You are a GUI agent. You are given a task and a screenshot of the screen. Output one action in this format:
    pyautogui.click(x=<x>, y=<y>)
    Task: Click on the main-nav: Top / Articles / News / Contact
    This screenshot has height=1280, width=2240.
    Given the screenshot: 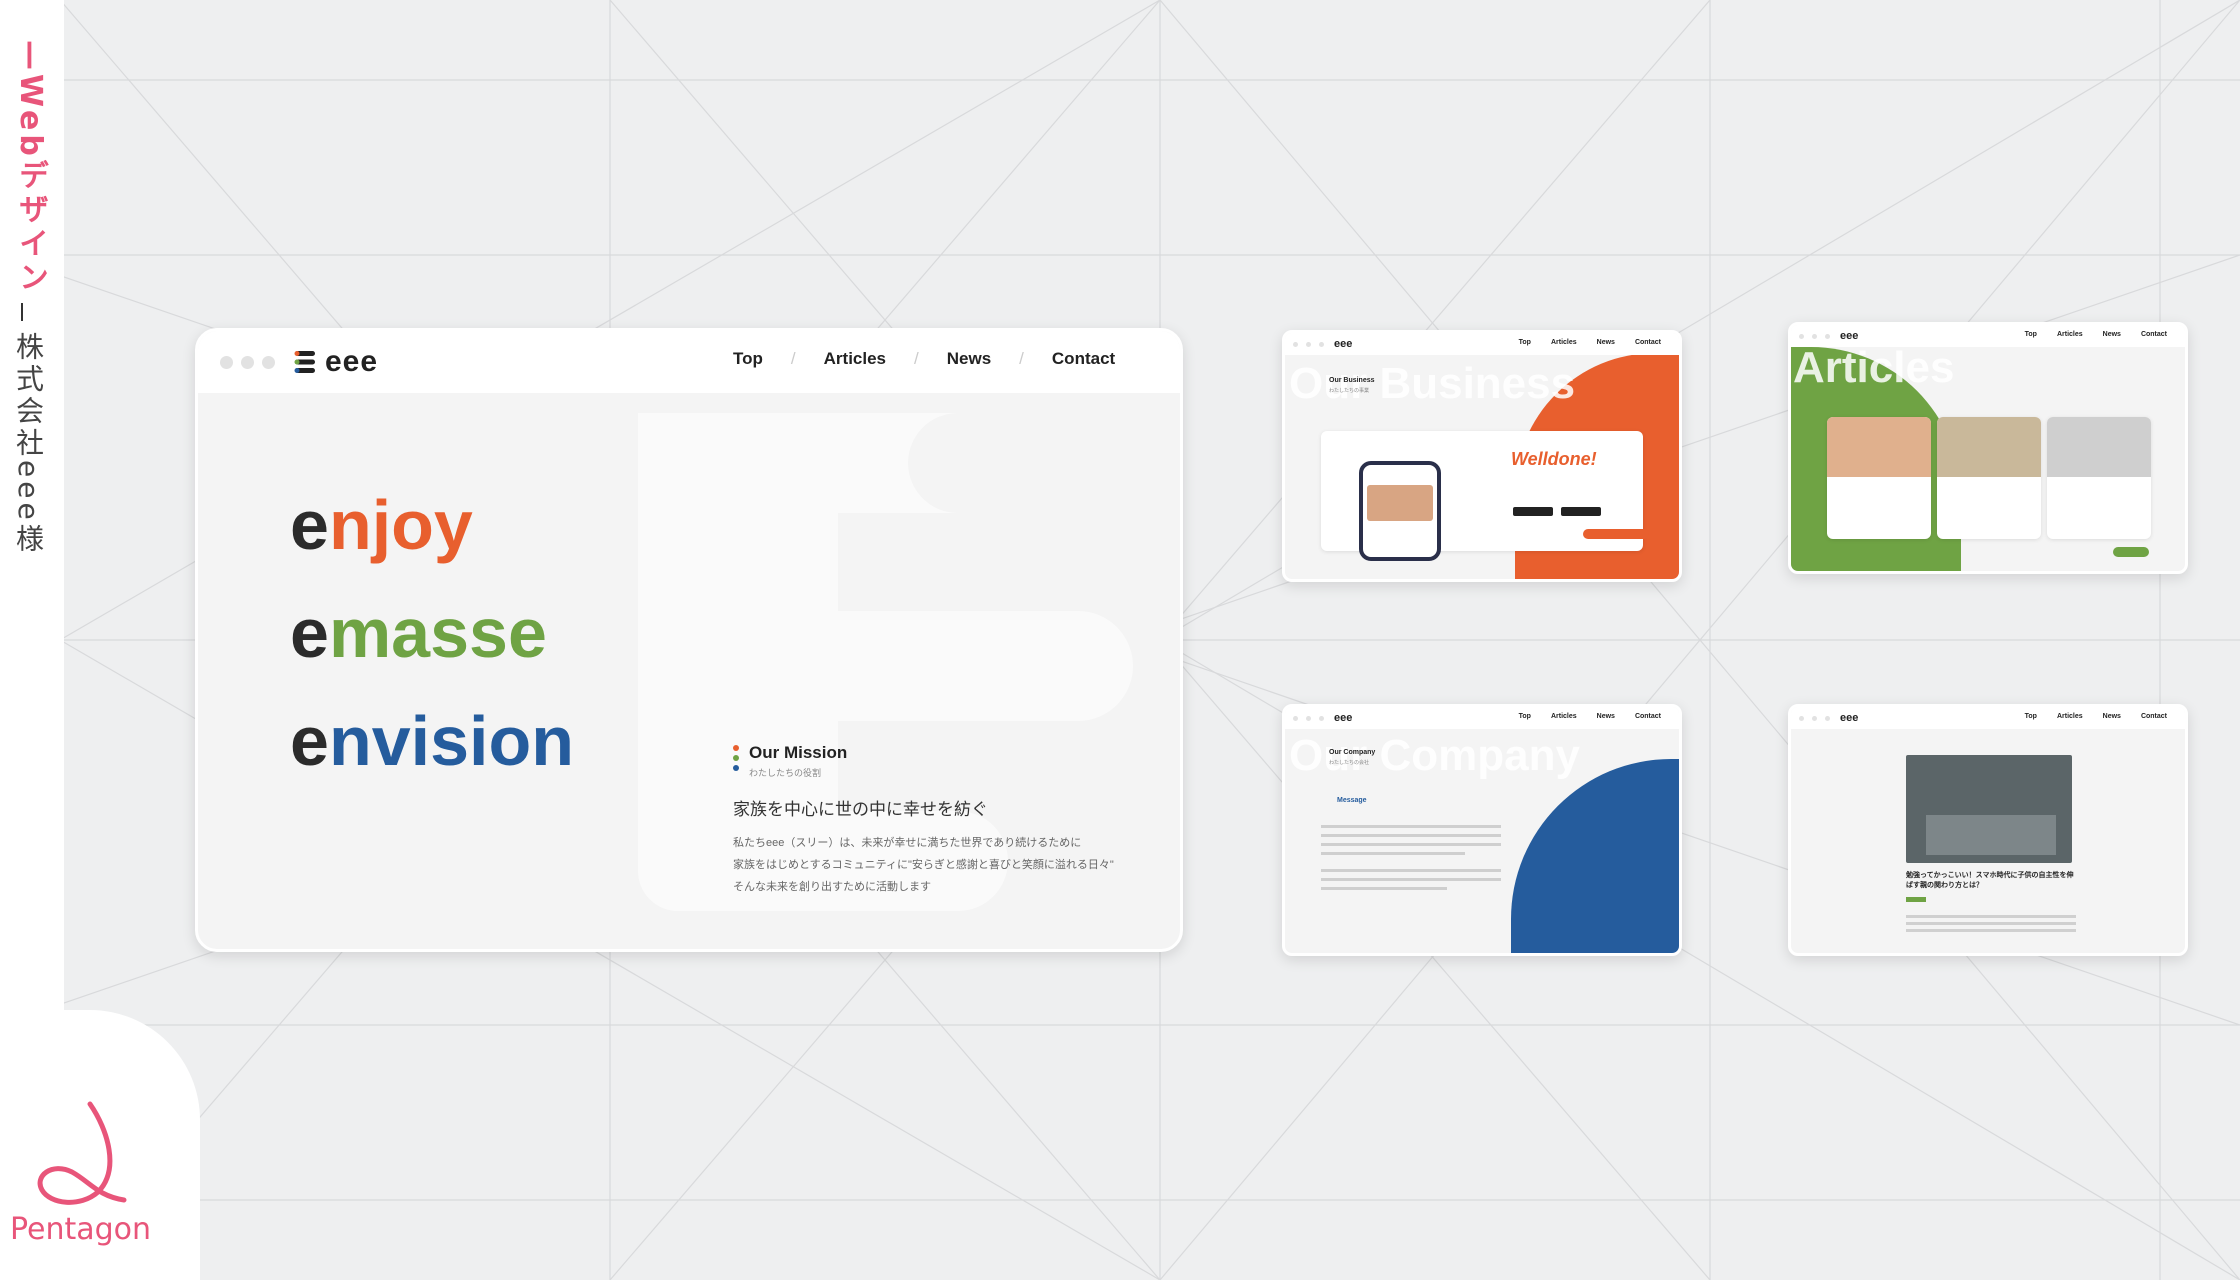 What is the action you would take?
    pyautogui.click(x=924, y=359)
    